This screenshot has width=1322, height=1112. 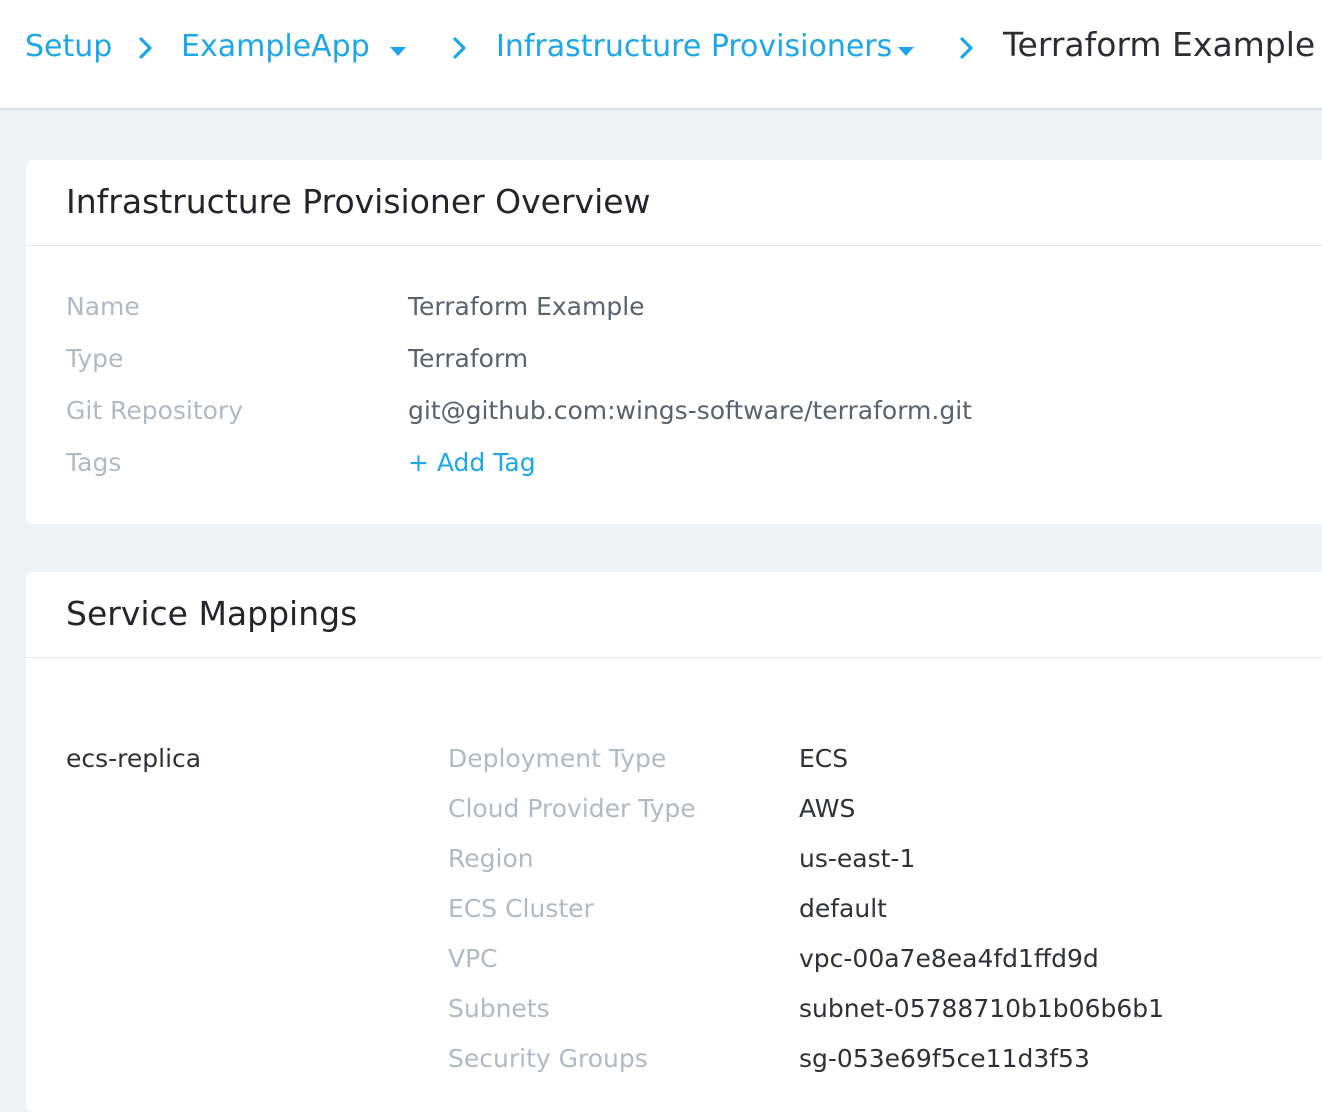 I want to click on field-label-type: Type, so click(x=95, y=358).